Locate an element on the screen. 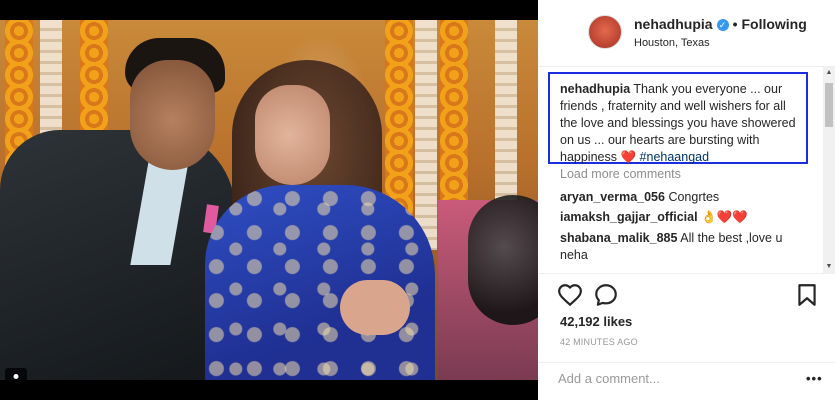 The image size is (835, 400). comment-text: Congrtes is located at coordinates (694, 197).